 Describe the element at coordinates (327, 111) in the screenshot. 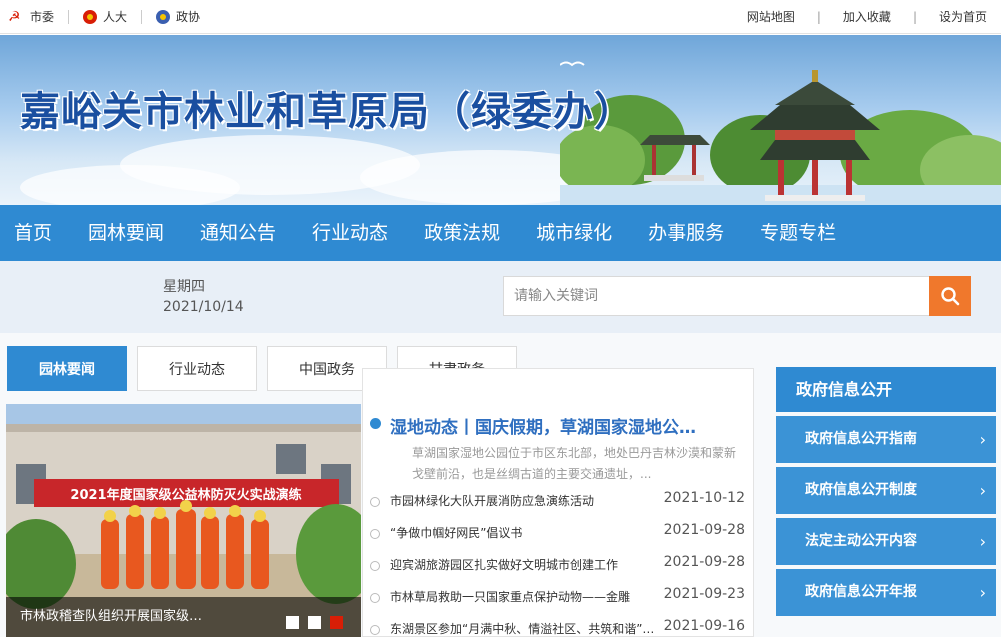

I see `site-title: 嘉峪关市林业和草原局（绿委办）` at that location.